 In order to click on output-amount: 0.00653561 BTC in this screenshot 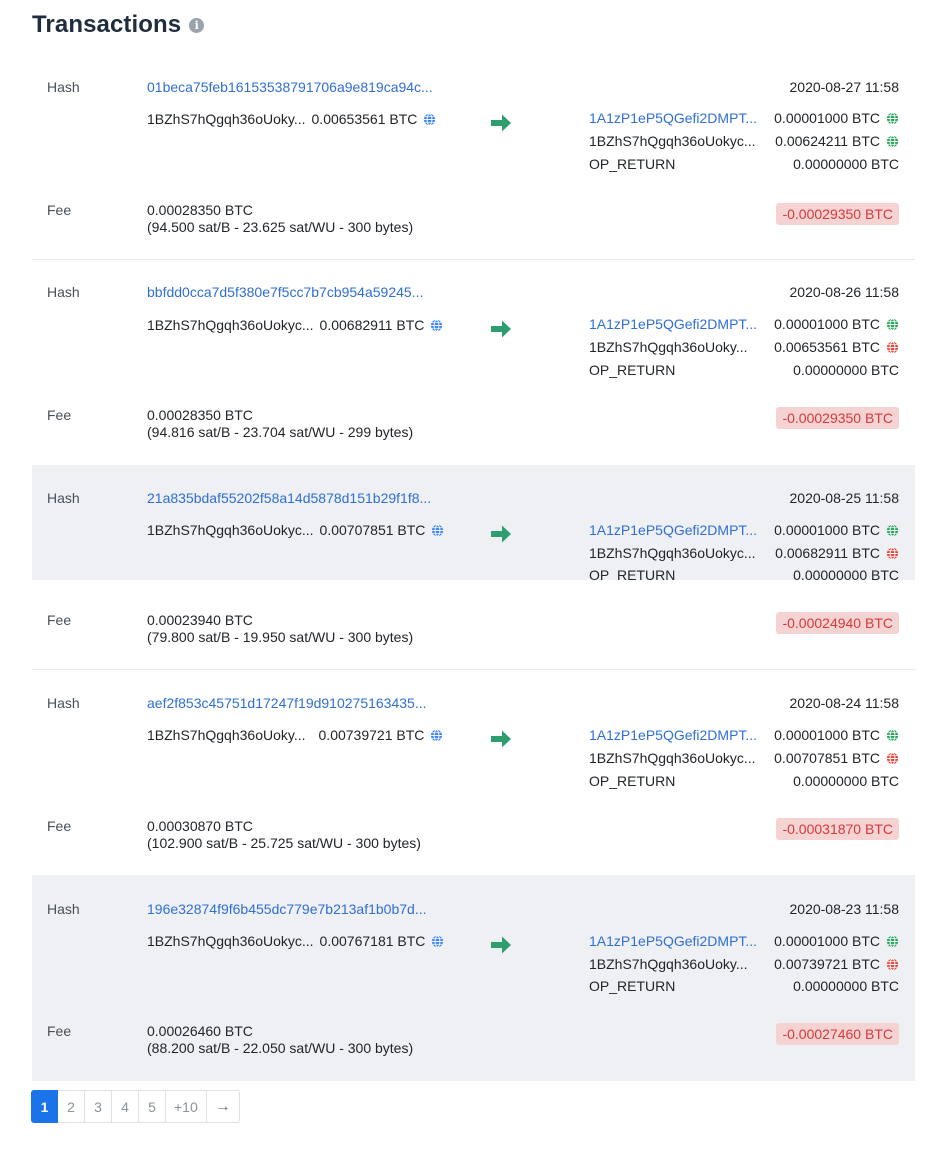, I will do `click(836, 347)`.